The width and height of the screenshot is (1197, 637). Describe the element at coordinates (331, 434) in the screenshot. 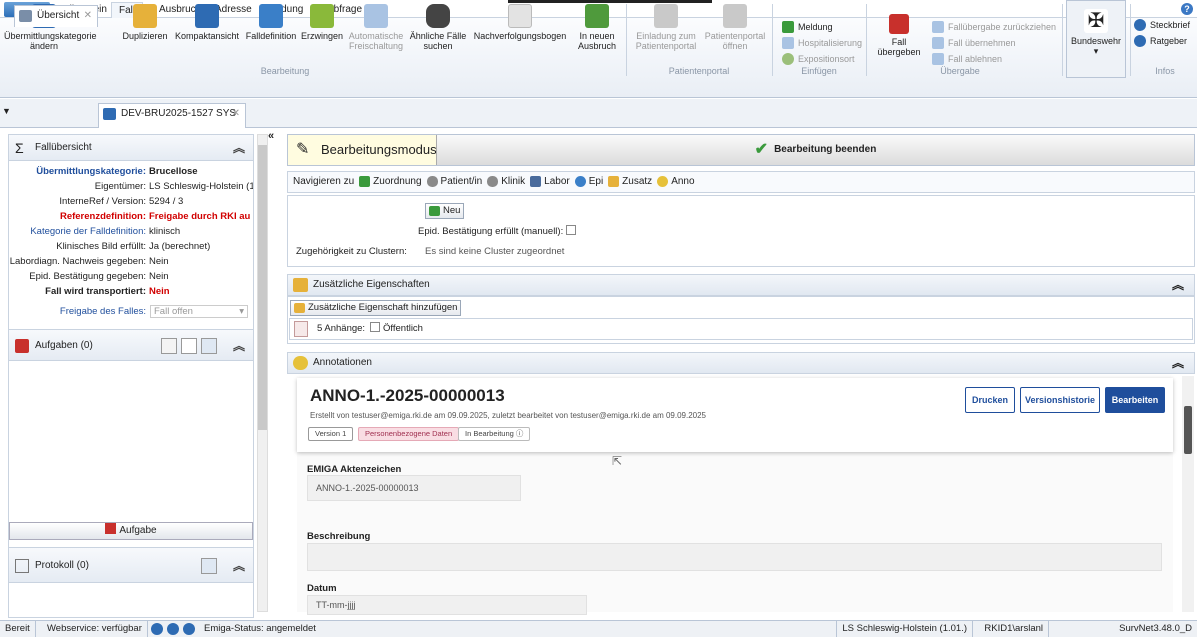

I see `version-badge: Version 1` at that location.